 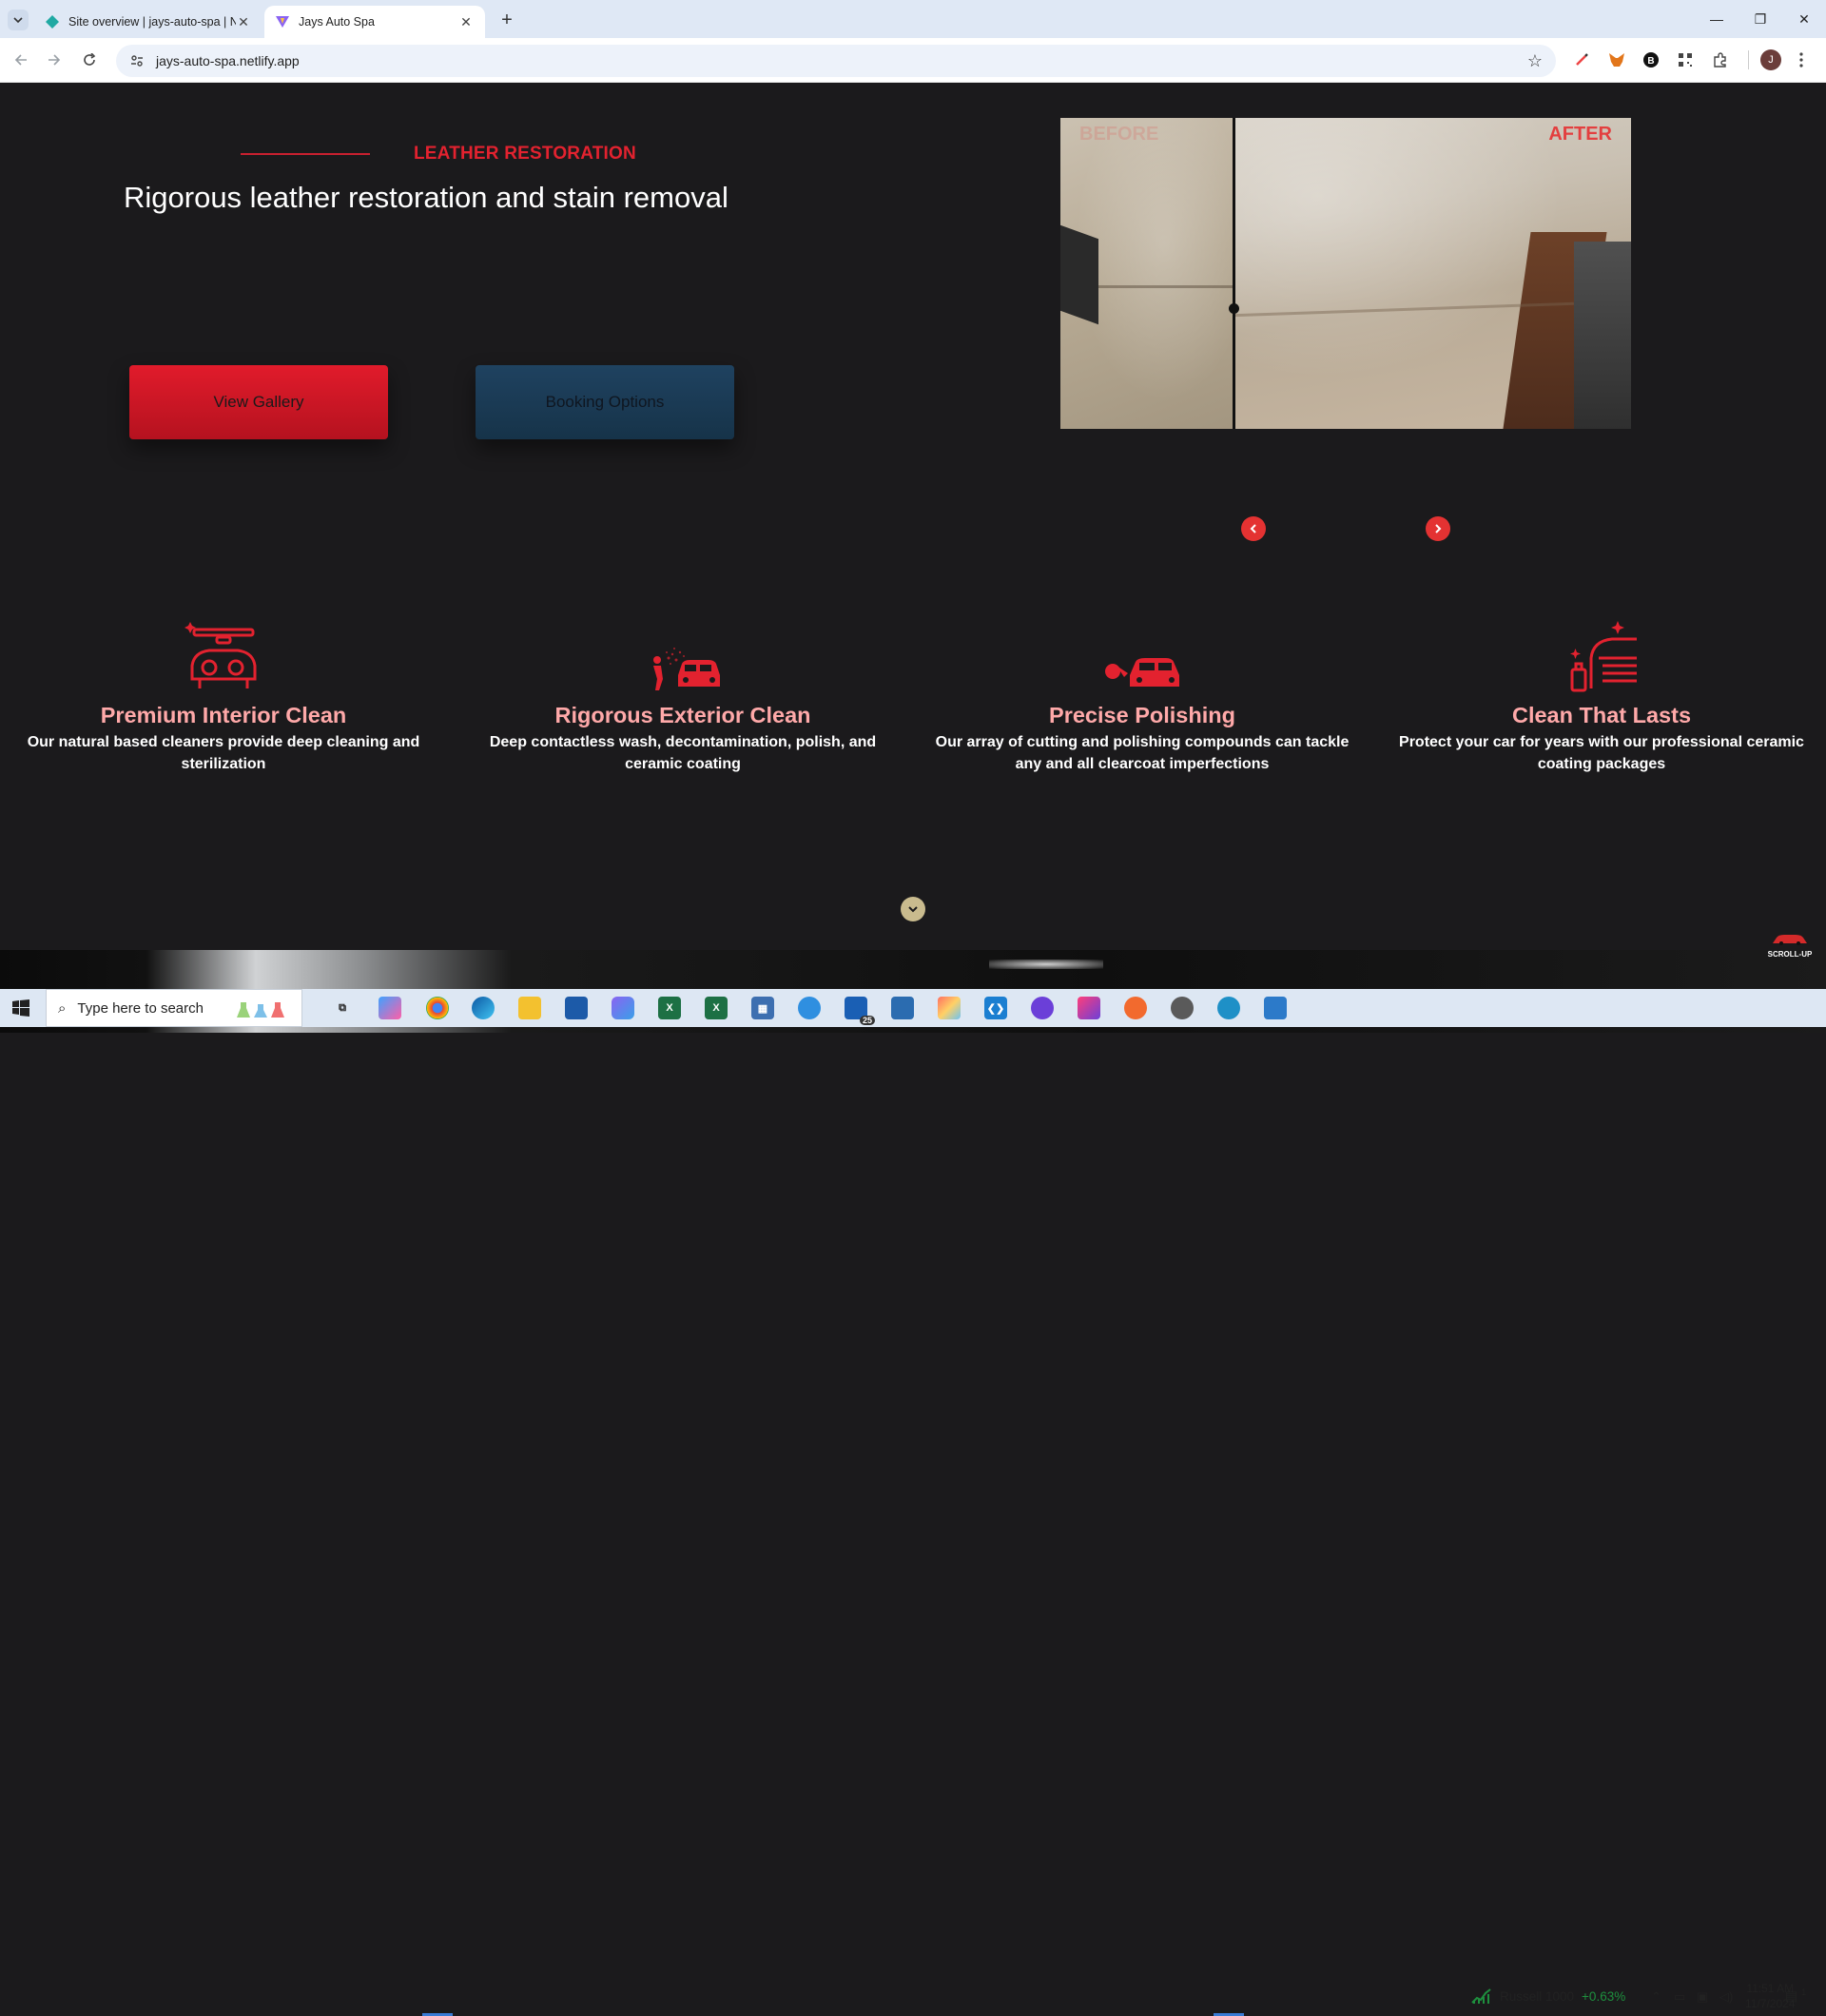 What do you see at coordinates (1535, 61) in the screenshot?
I see `bookmark-star-icon: ☆` at bounding box center [1535, 61].